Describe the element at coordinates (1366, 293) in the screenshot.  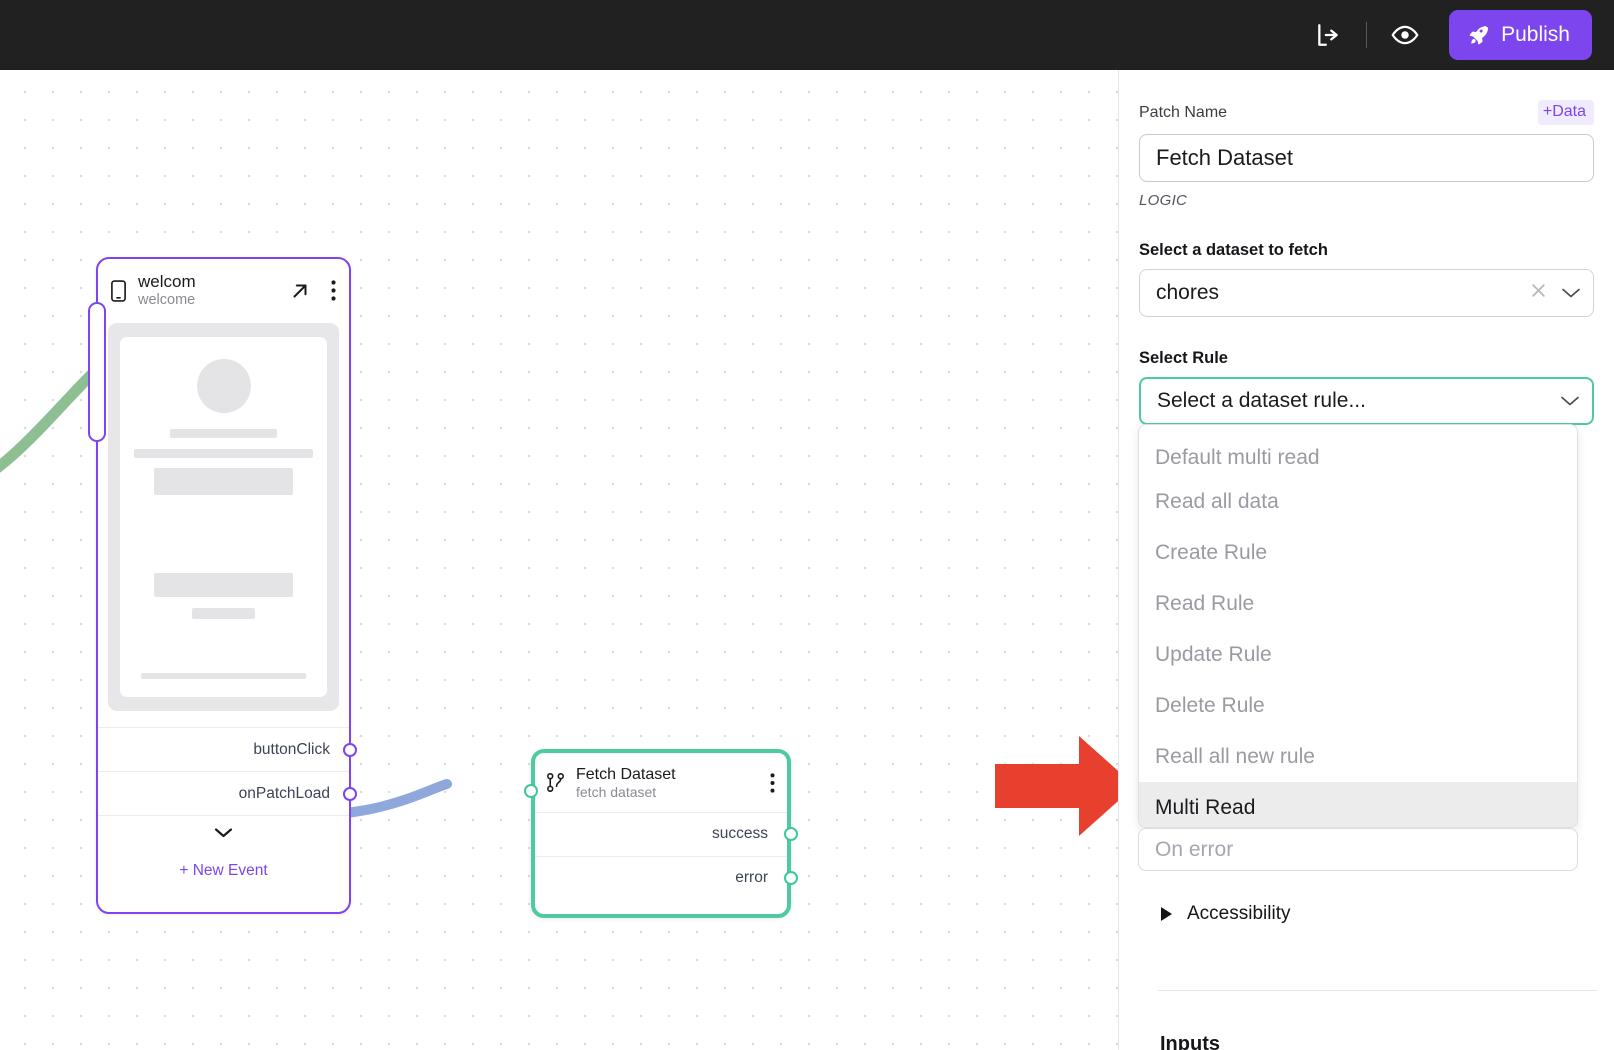
I see `dataset-select: chores` at that location.